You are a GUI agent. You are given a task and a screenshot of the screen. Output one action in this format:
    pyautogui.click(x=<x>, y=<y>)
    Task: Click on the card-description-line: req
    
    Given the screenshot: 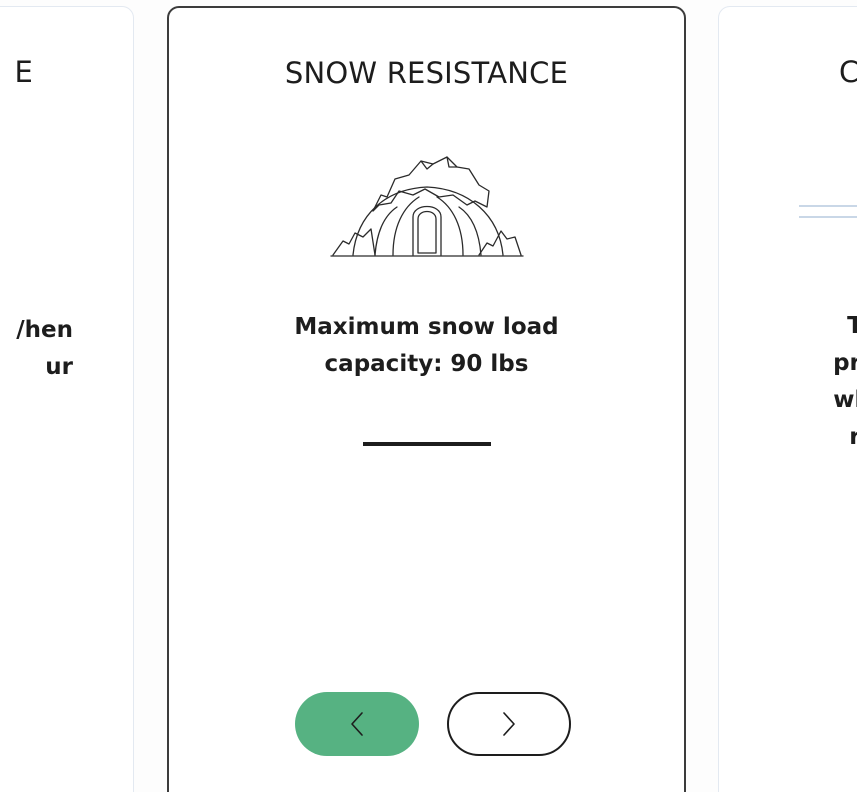 What is the action you would take?
    pyautogui.click(x=809, y=437)
    